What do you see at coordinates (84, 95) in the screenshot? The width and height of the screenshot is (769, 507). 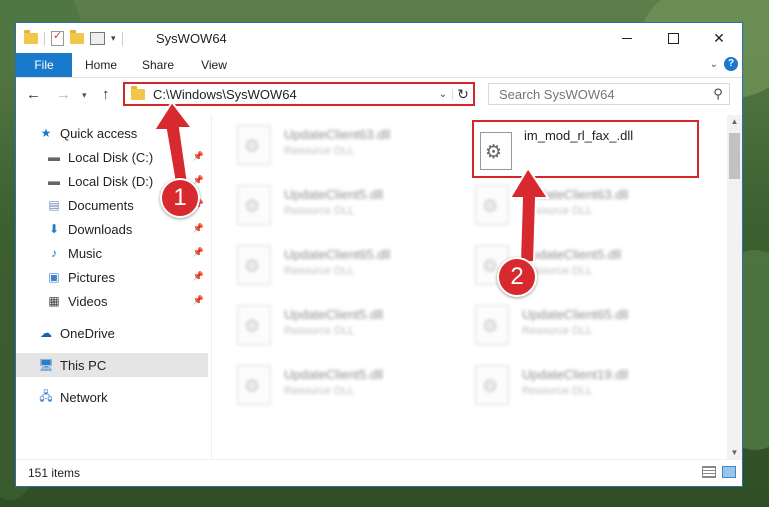 I see `recent-locations-chevron-icon: ▾` at bounding box center [84, 95].